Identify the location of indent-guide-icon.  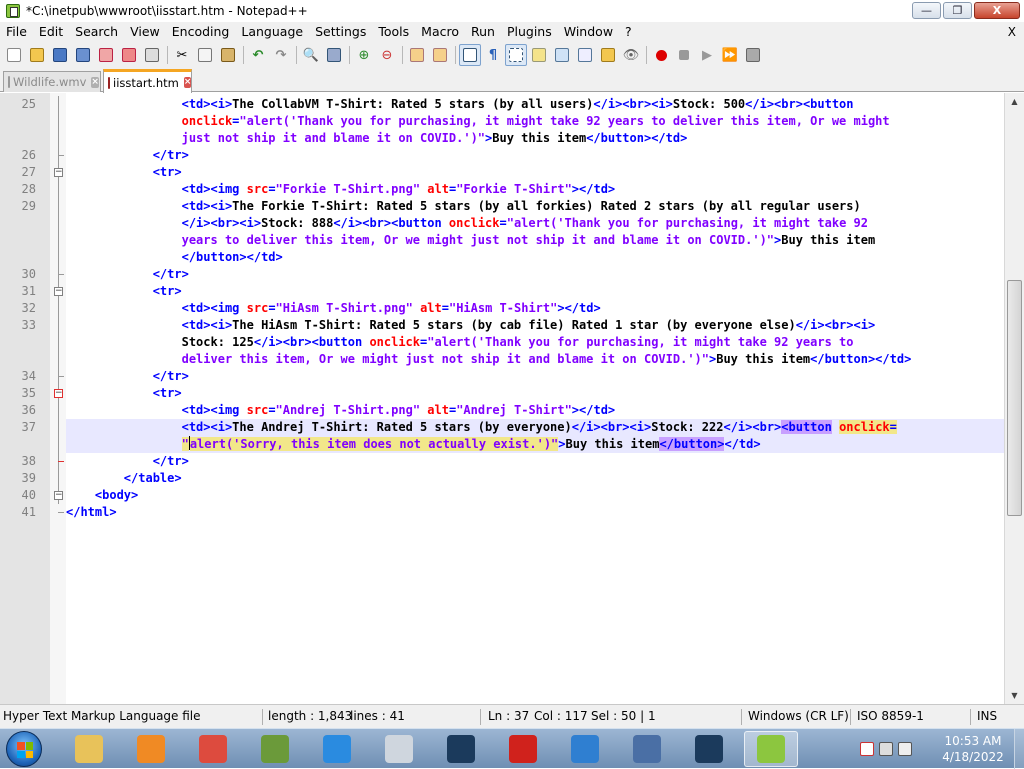
(516, 55).